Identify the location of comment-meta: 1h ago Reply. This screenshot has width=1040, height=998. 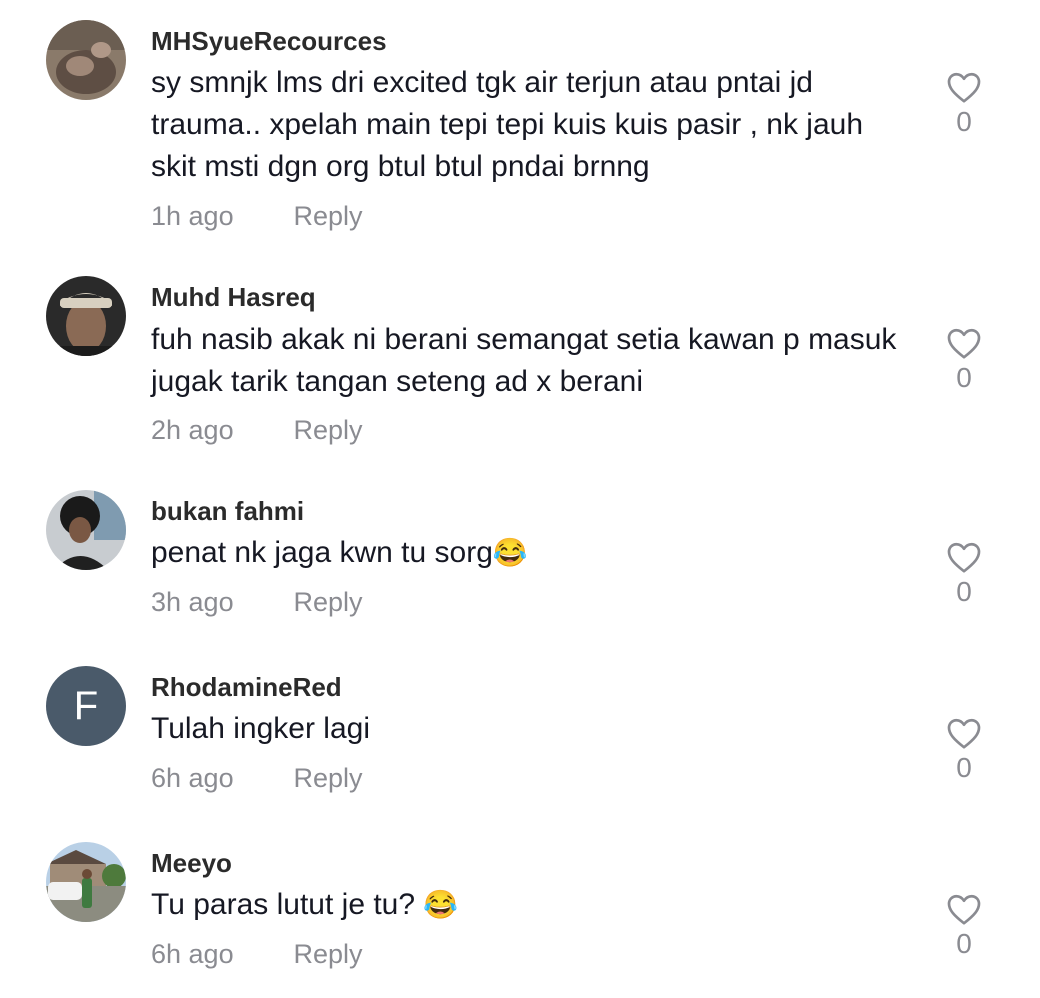
(257, 216).